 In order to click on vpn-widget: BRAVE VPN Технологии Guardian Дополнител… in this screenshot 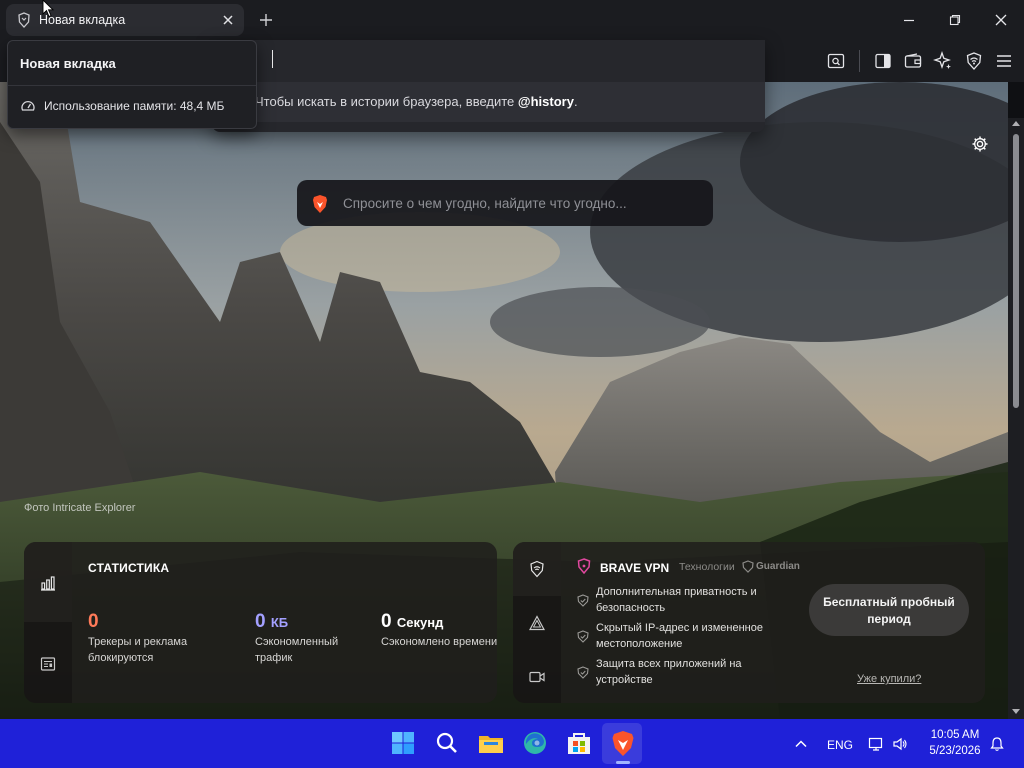, I will do `click(749, 622)`.